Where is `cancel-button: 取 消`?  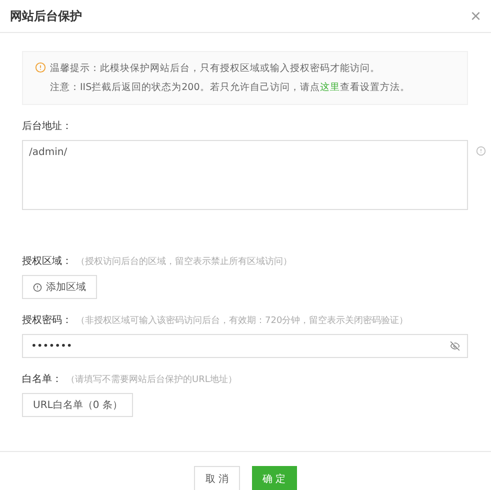
cancel-button: 取 消 is located at coordinates (217, 478).